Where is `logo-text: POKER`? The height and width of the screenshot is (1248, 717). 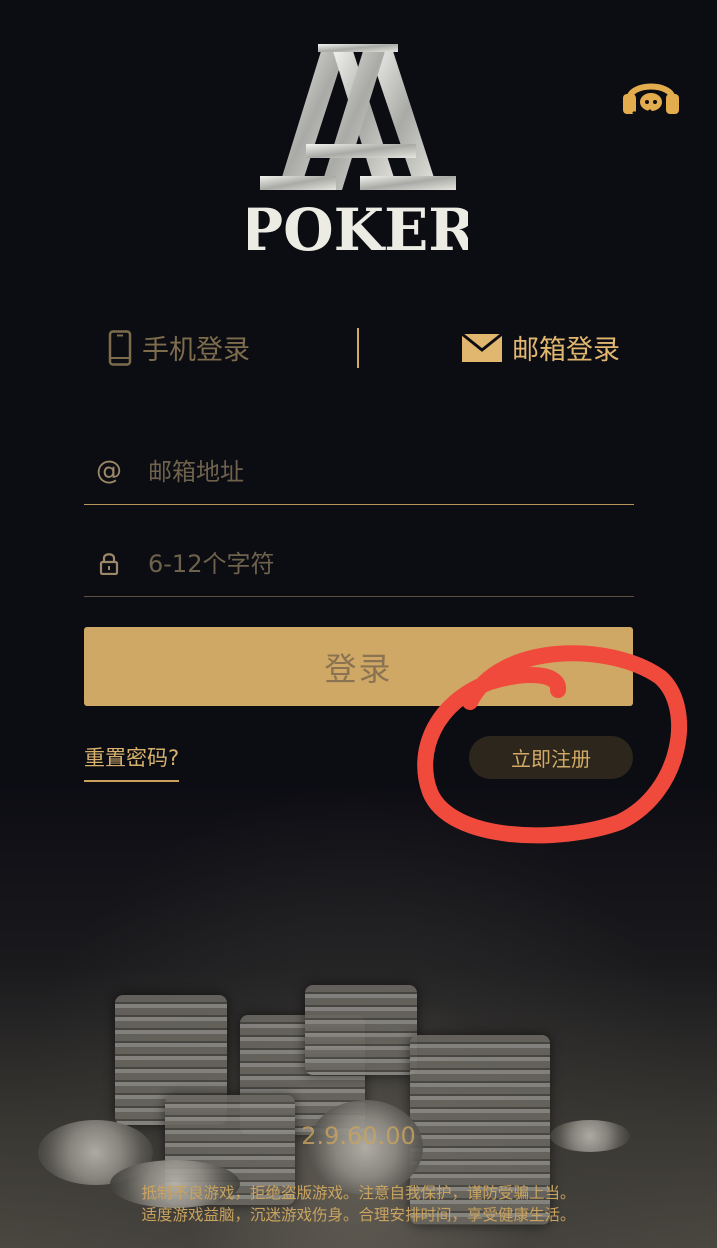
logo-text: POKER is located at coordinates (358, 226).